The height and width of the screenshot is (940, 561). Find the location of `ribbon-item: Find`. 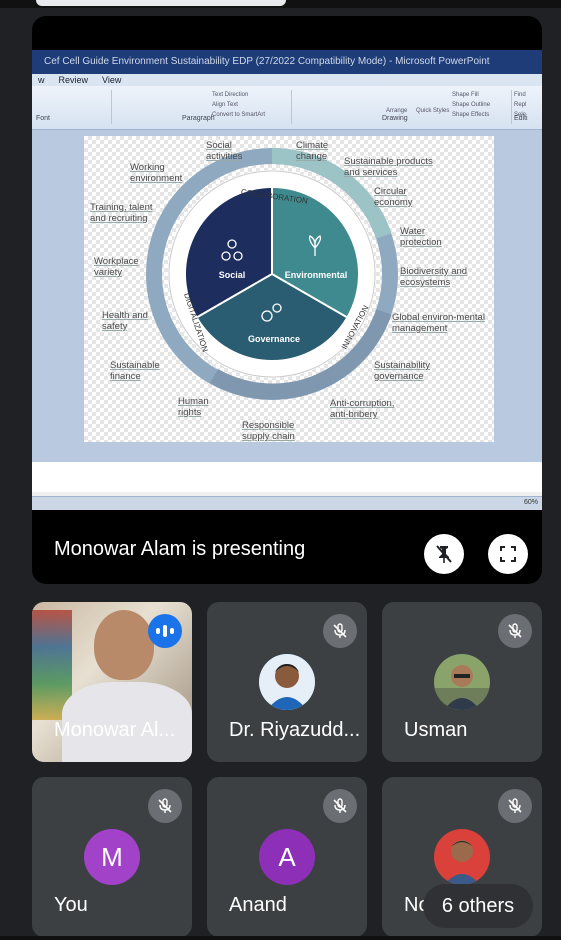

ribbon-item: Find is located at coordinates (520, 95).